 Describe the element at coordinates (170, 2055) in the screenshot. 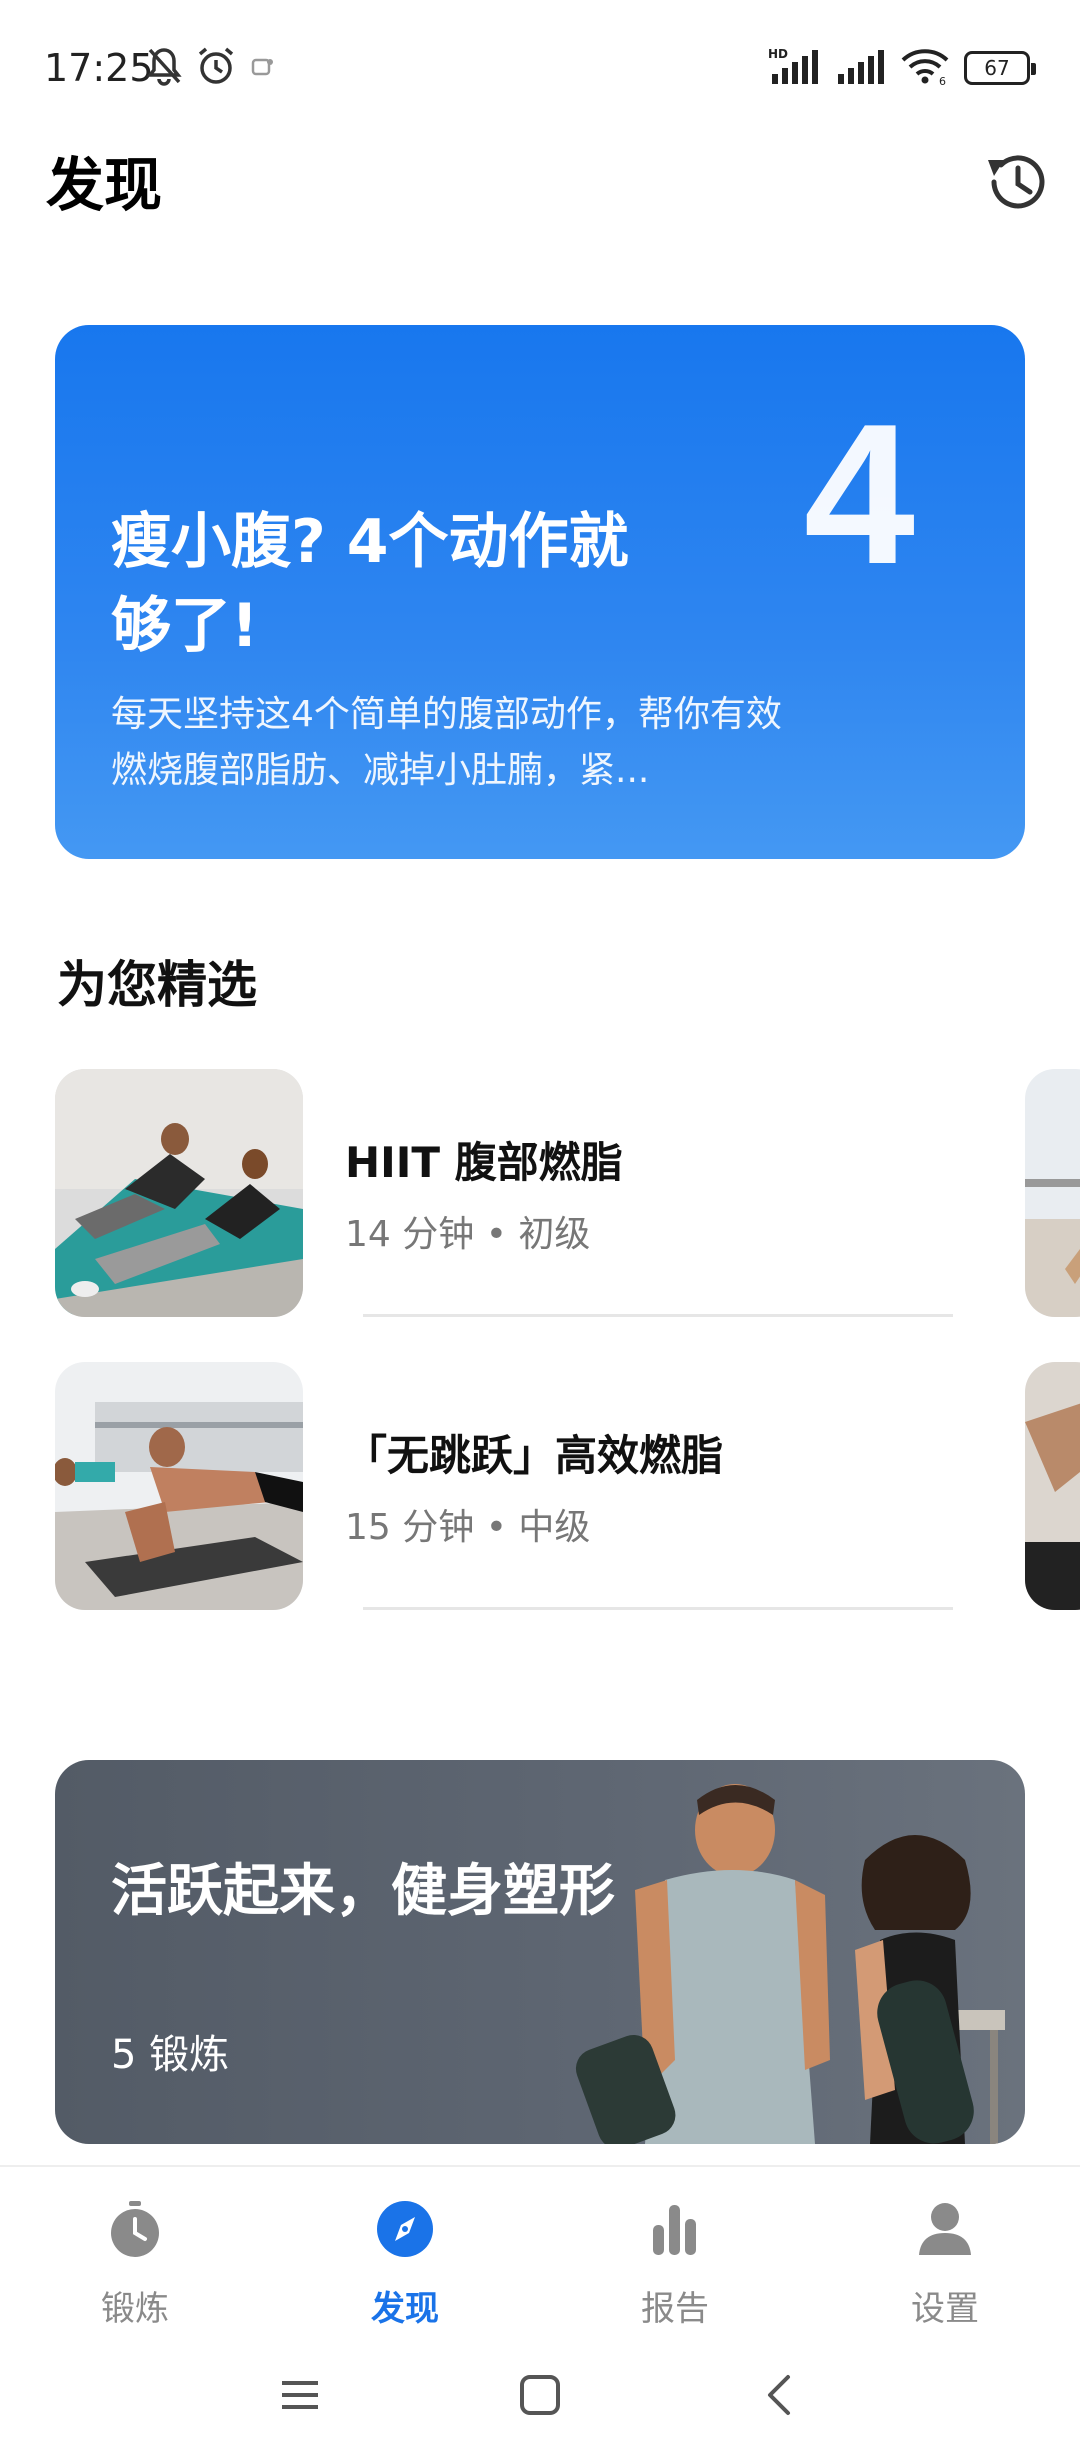

I see `promo-count: 5 锻炼` at that location.